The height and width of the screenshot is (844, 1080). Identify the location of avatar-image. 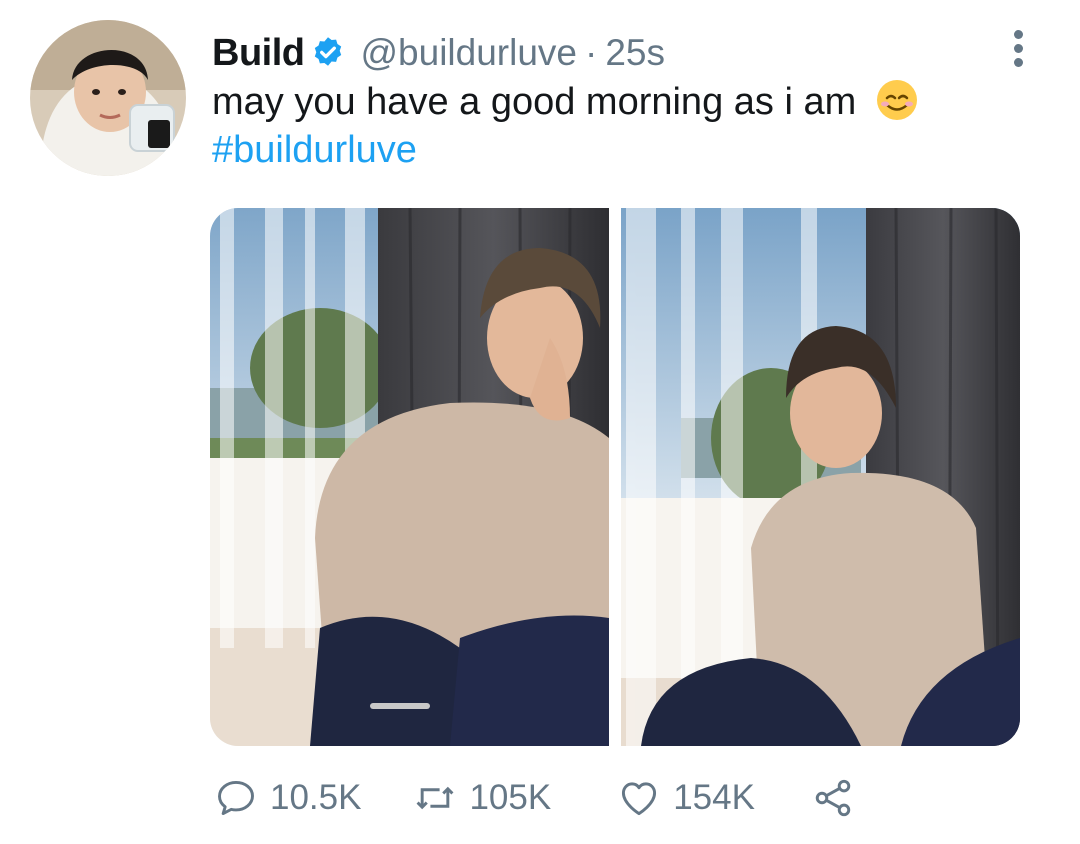
(108, 98).